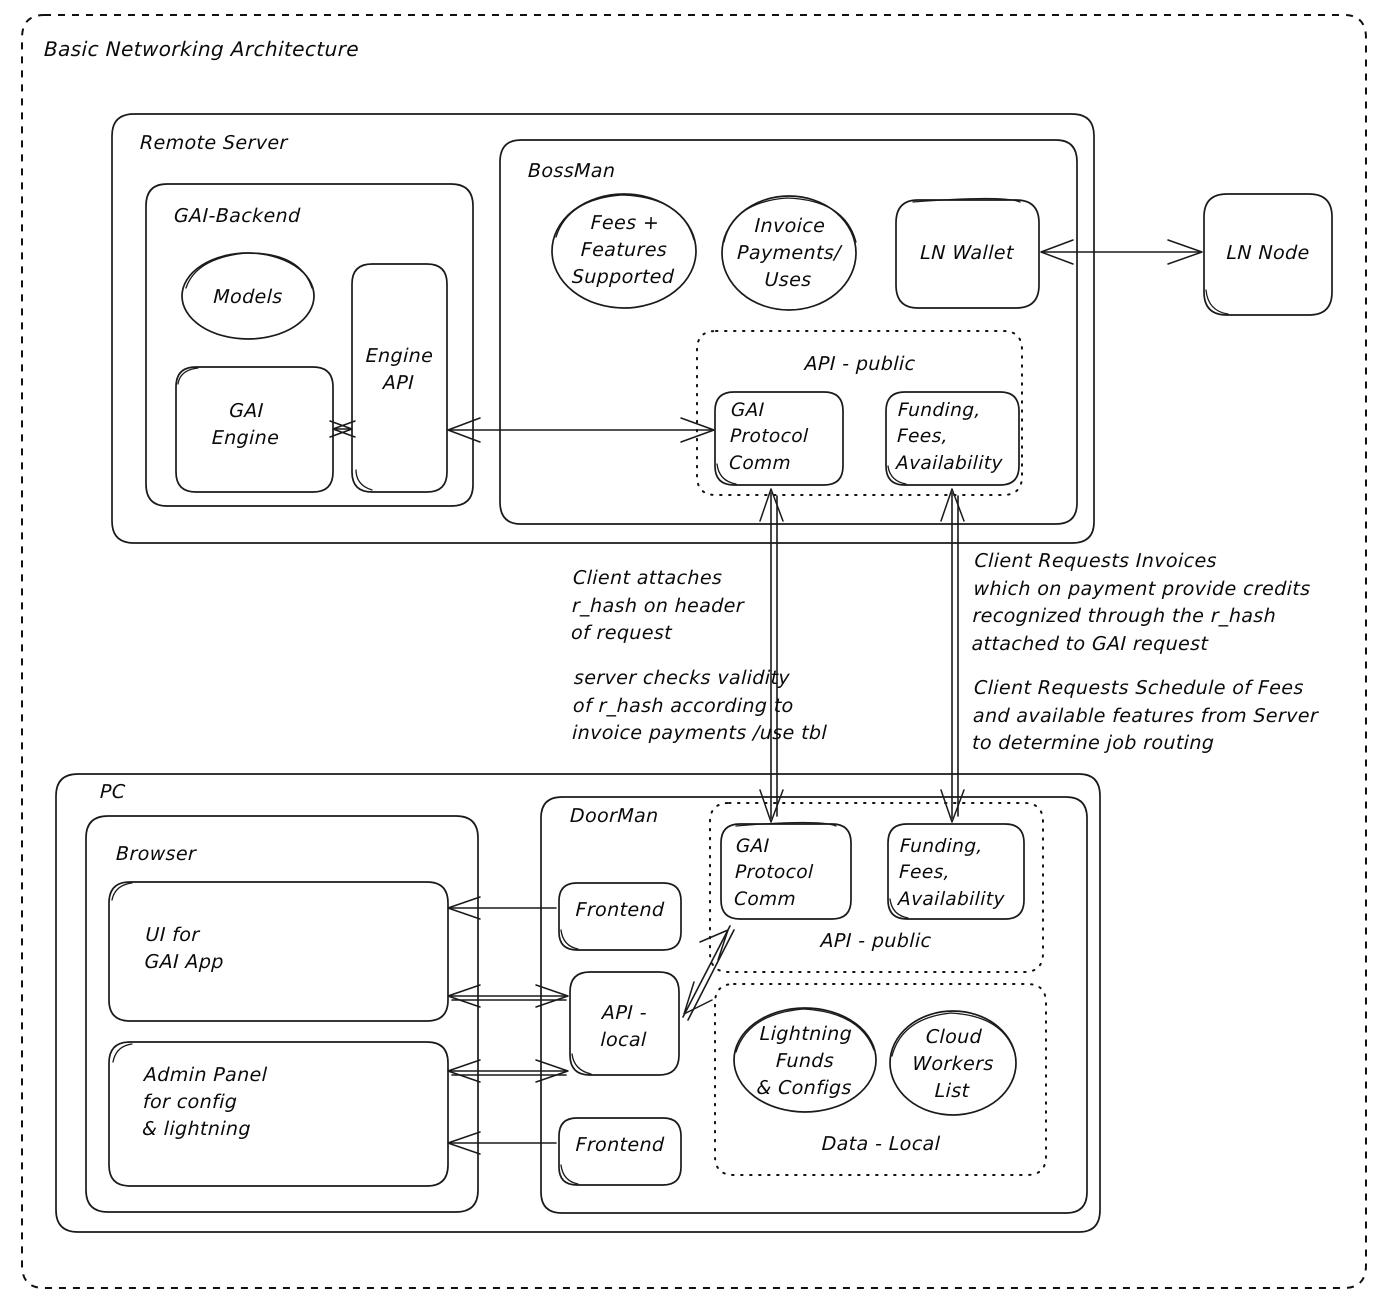 The image size is (1396, 1297). Describe the element at coordinates (953, 1064) in the screenshot. I see `cloud-workers-list-label: Cloud Workers List` at that location.